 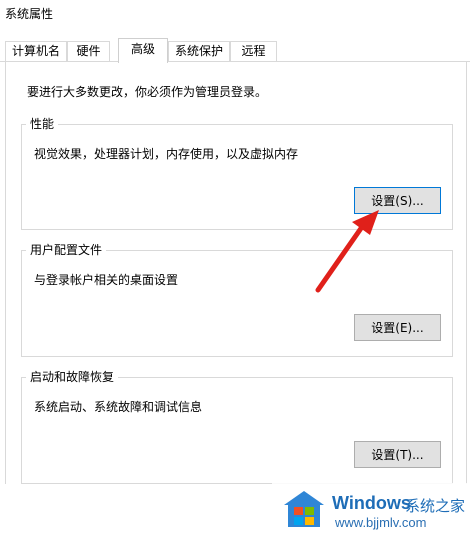 What do you see at coordinates (147, 92) in the screenshot?
I see `admin-notice: 要进行大多数更改，你必须作为管理员登录。` at bounding box center [147, 92].